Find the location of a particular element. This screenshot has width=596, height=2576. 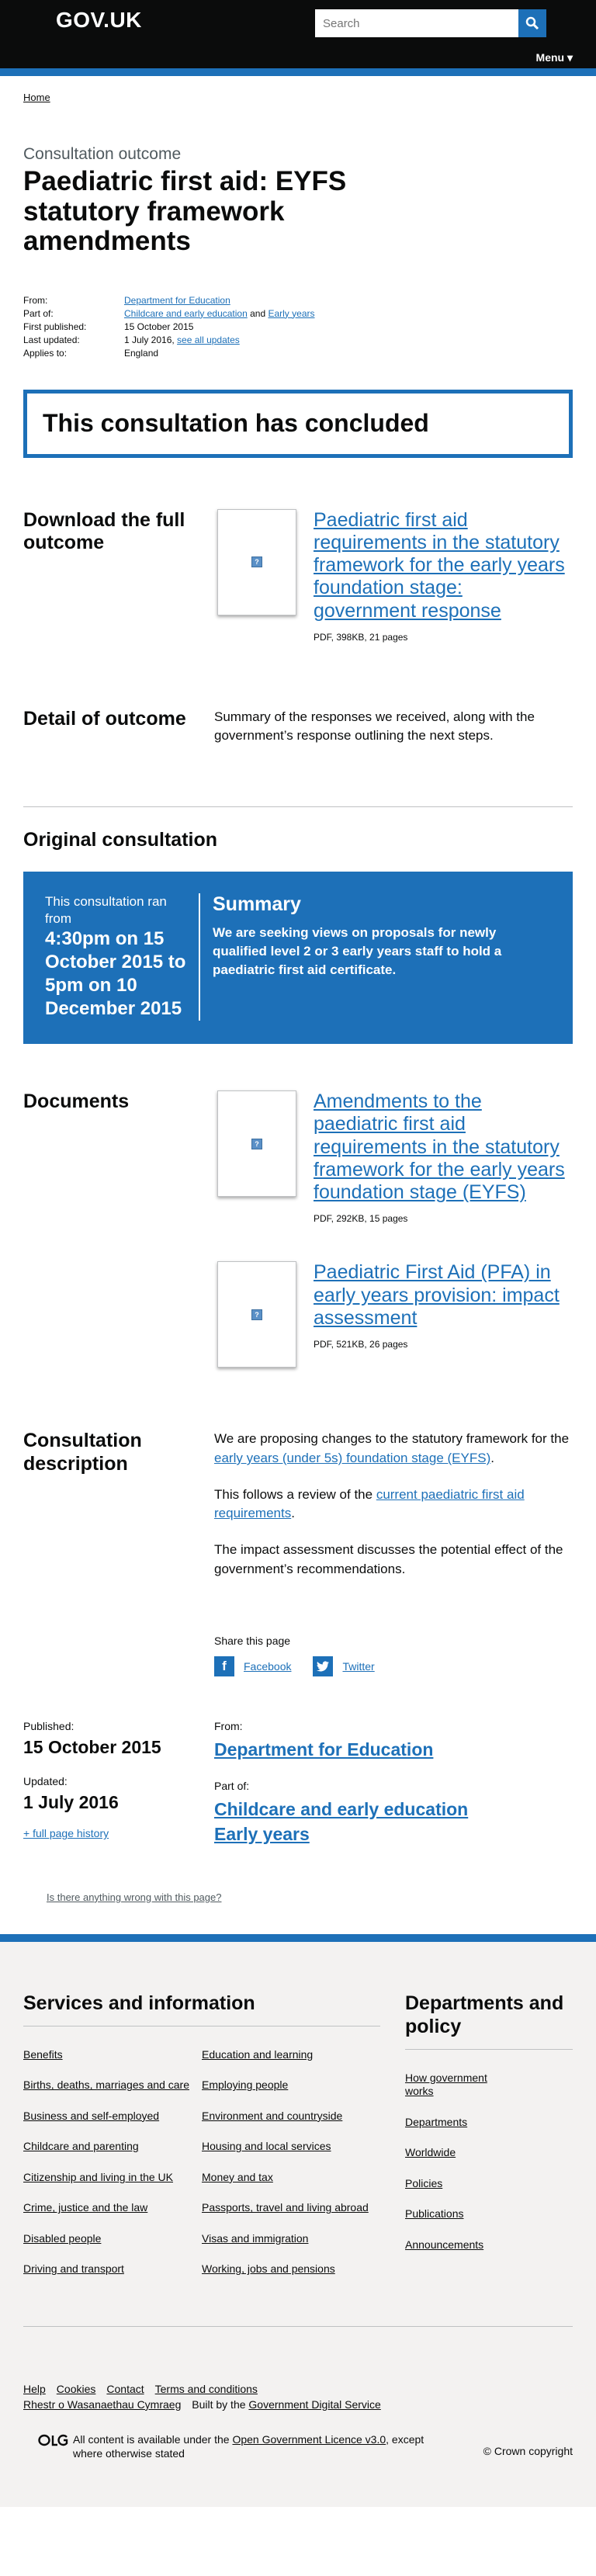

footer-service-link: Driving and transport is located at coordinates (73, 2268).